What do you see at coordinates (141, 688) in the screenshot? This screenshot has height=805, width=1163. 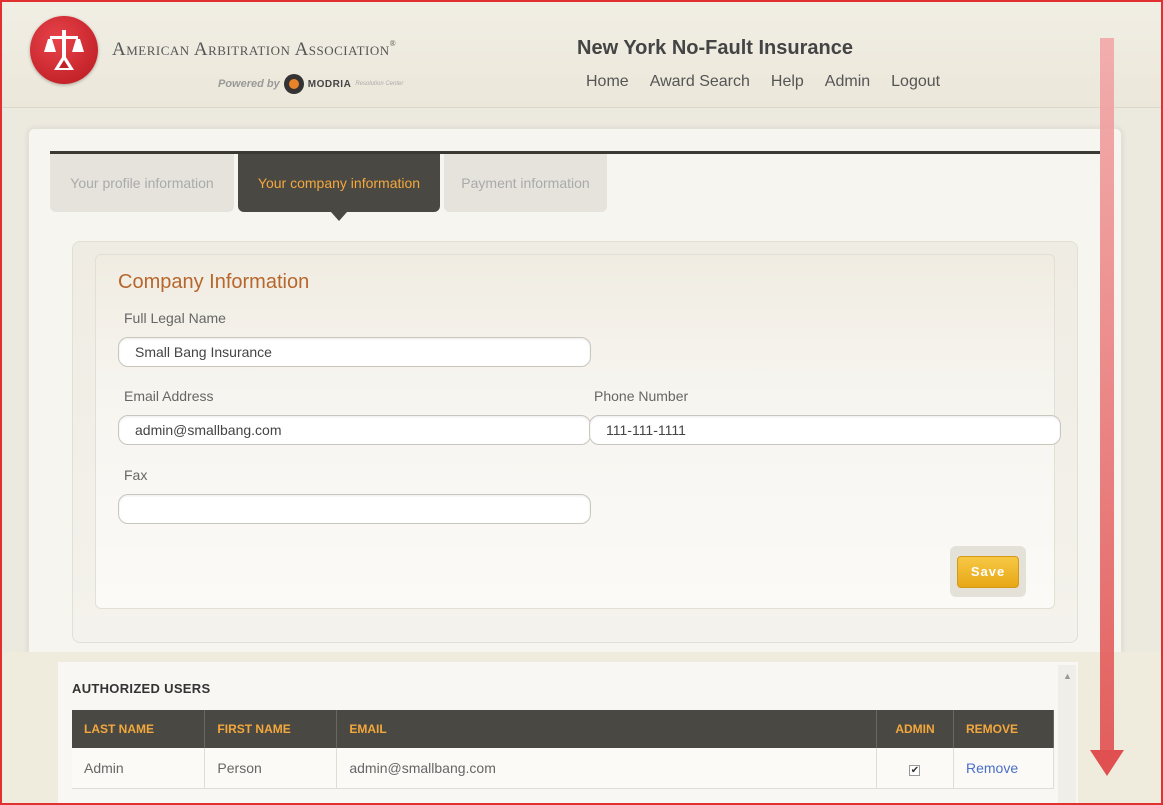 I see `authorized-users-title: AUTHORIZED USERS` at bounding box center [141, 688].